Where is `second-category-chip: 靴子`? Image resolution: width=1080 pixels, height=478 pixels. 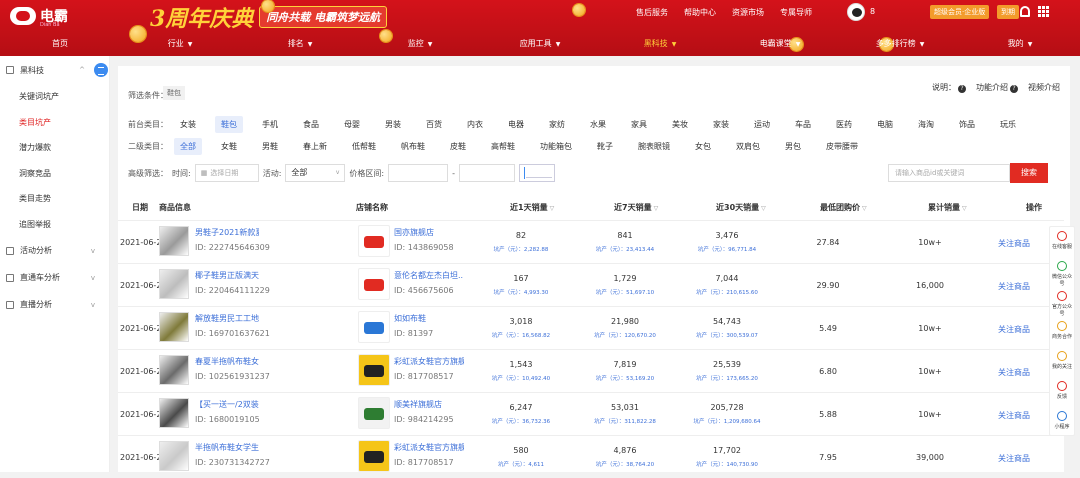 second-category-chip: 靴子 is located at coordinates (605, 146).